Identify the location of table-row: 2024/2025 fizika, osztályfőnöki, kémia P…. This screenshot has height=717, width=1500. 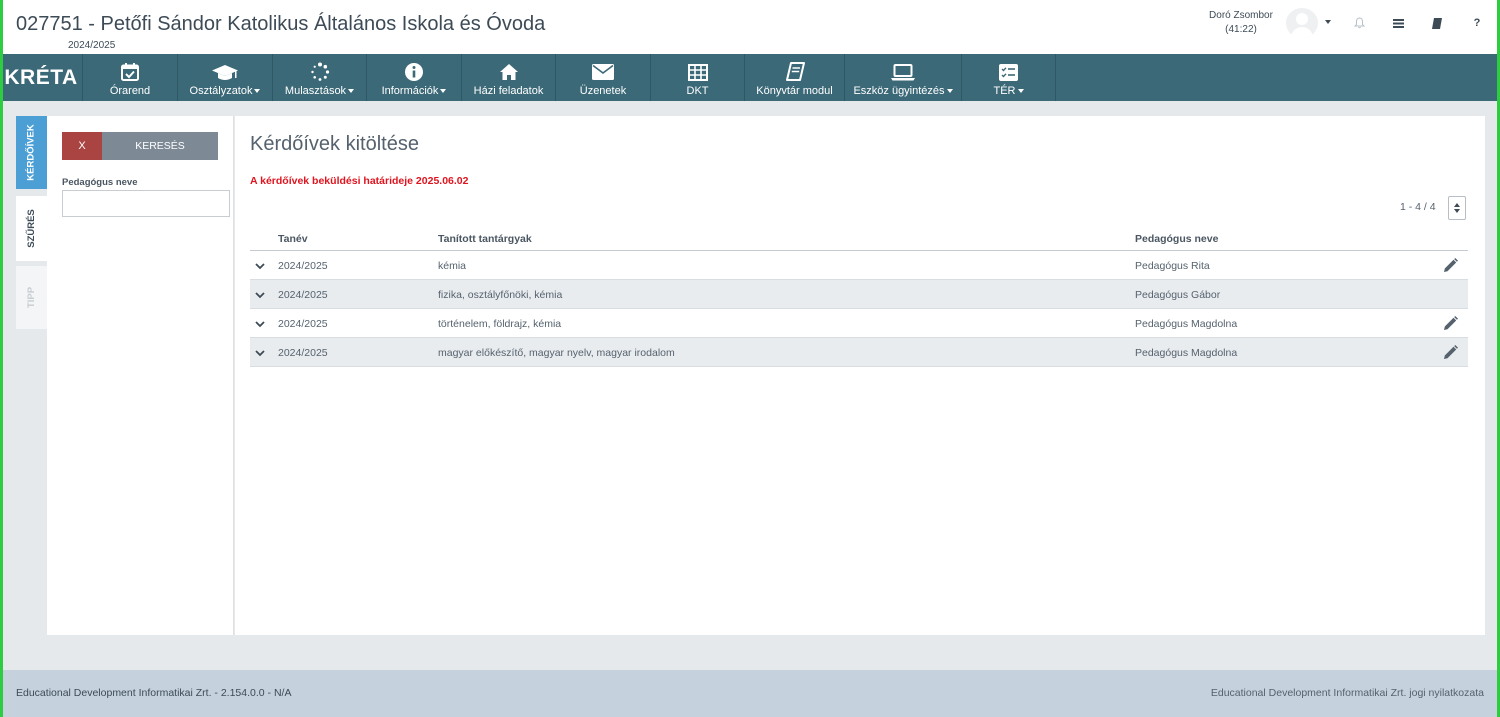
(859, 294).